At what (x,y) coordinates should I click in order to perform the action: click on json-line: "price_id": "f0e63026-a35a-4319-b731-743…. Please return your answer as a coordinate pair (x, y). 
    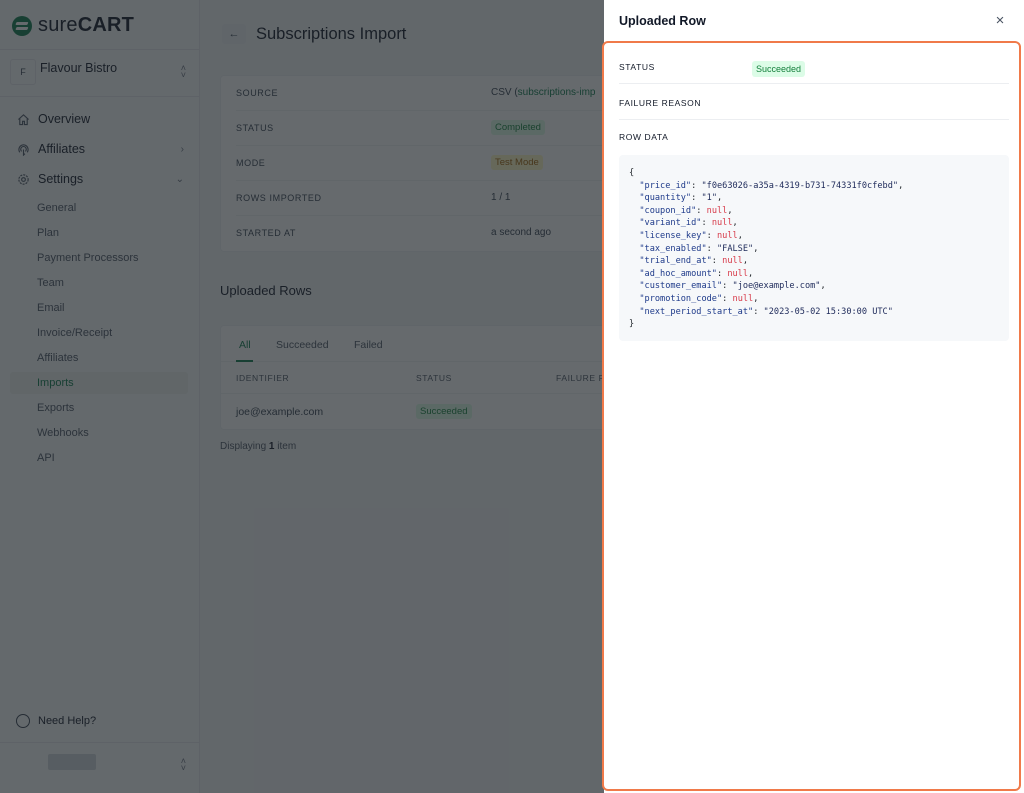
    Looking at the image, I should click on (766, 186).